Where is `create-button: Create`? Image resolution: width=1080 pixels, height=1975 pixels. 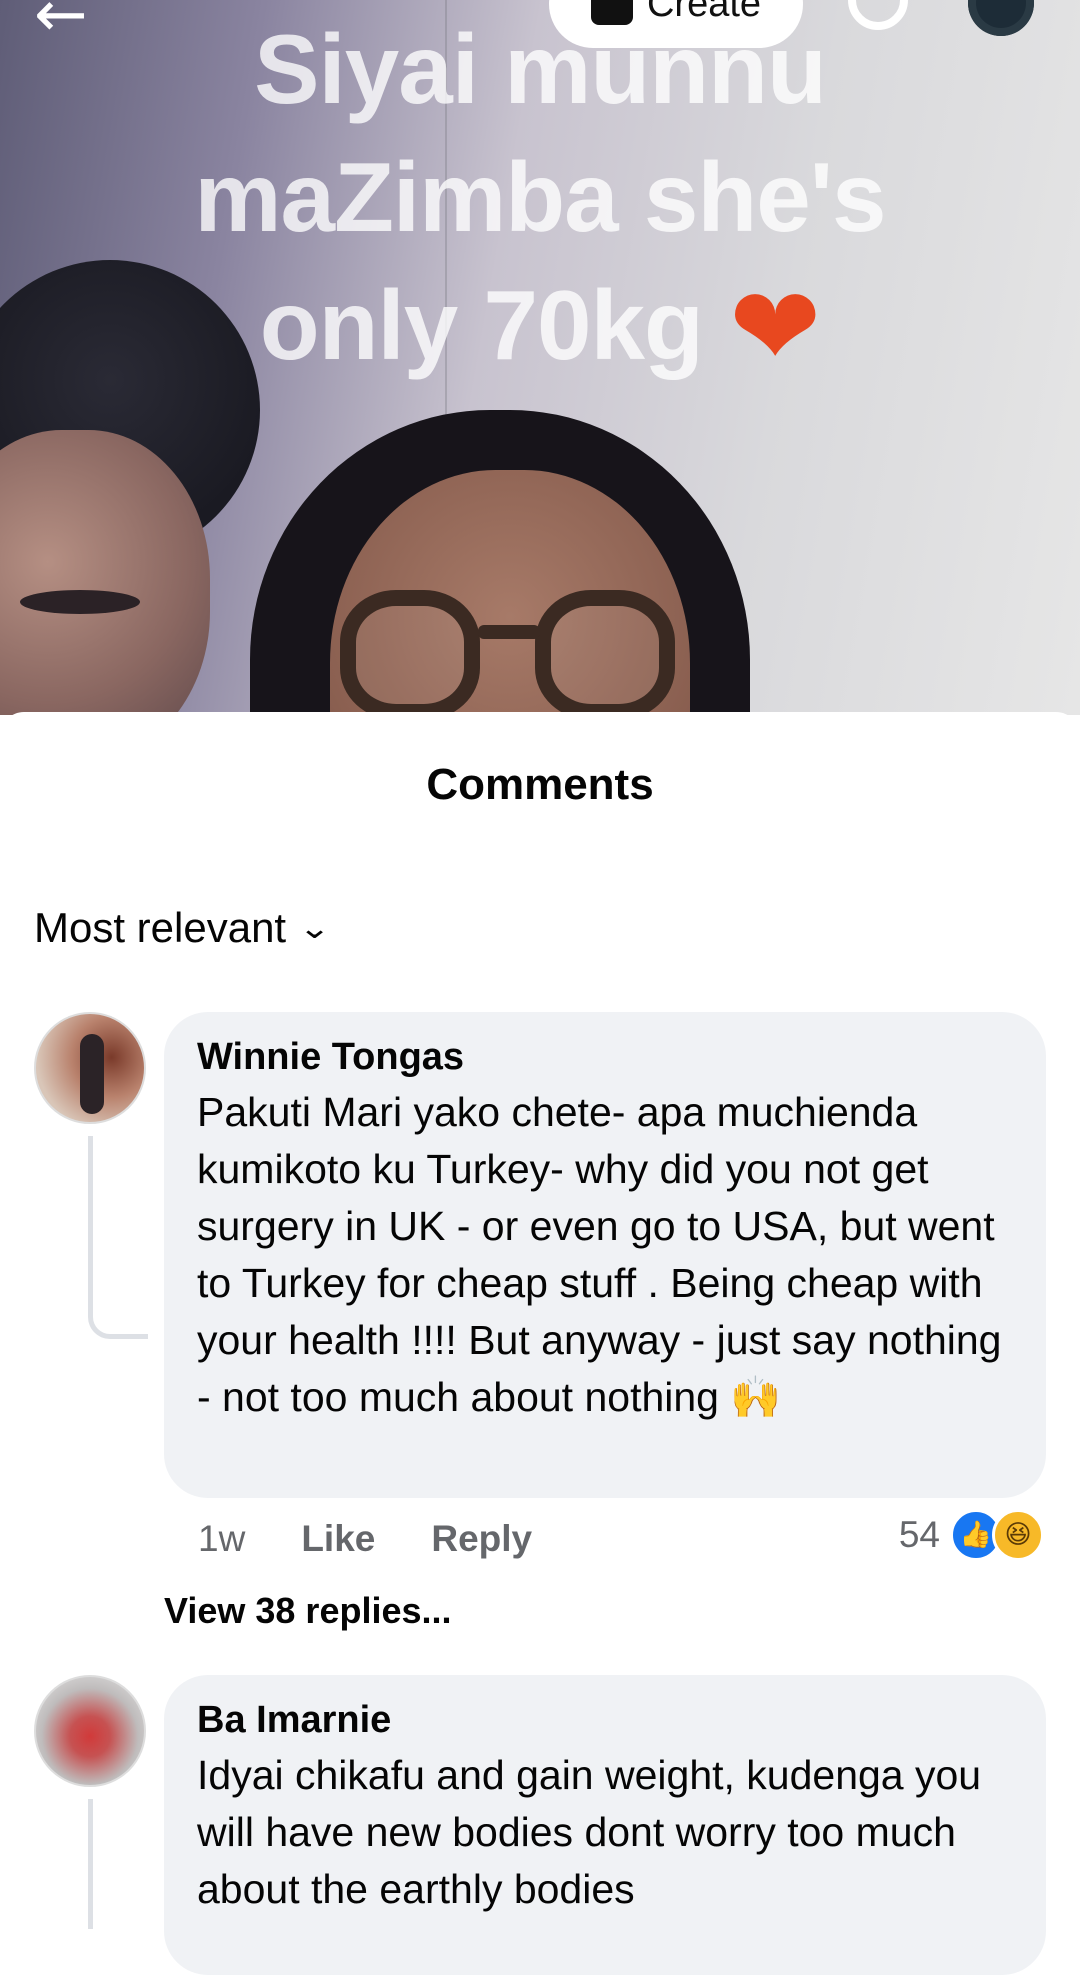
create-button: Create is located at coordinates (676, 24).